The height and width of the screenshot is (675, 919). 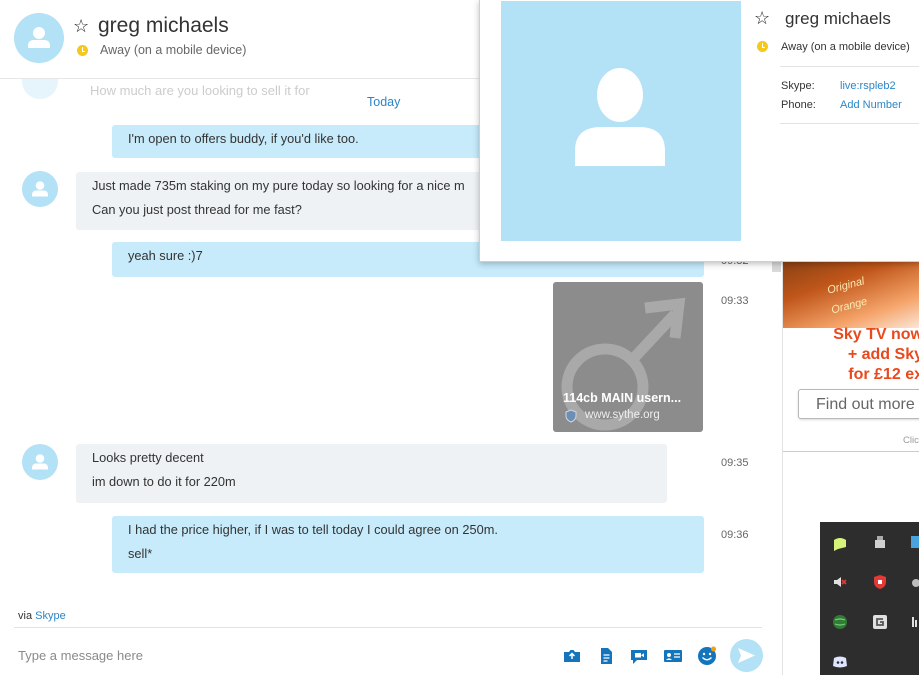 What do you see at coordinates (735, 463) in the screenshot?
I see `message-time: 09:35` at bounding box center [735, 463].